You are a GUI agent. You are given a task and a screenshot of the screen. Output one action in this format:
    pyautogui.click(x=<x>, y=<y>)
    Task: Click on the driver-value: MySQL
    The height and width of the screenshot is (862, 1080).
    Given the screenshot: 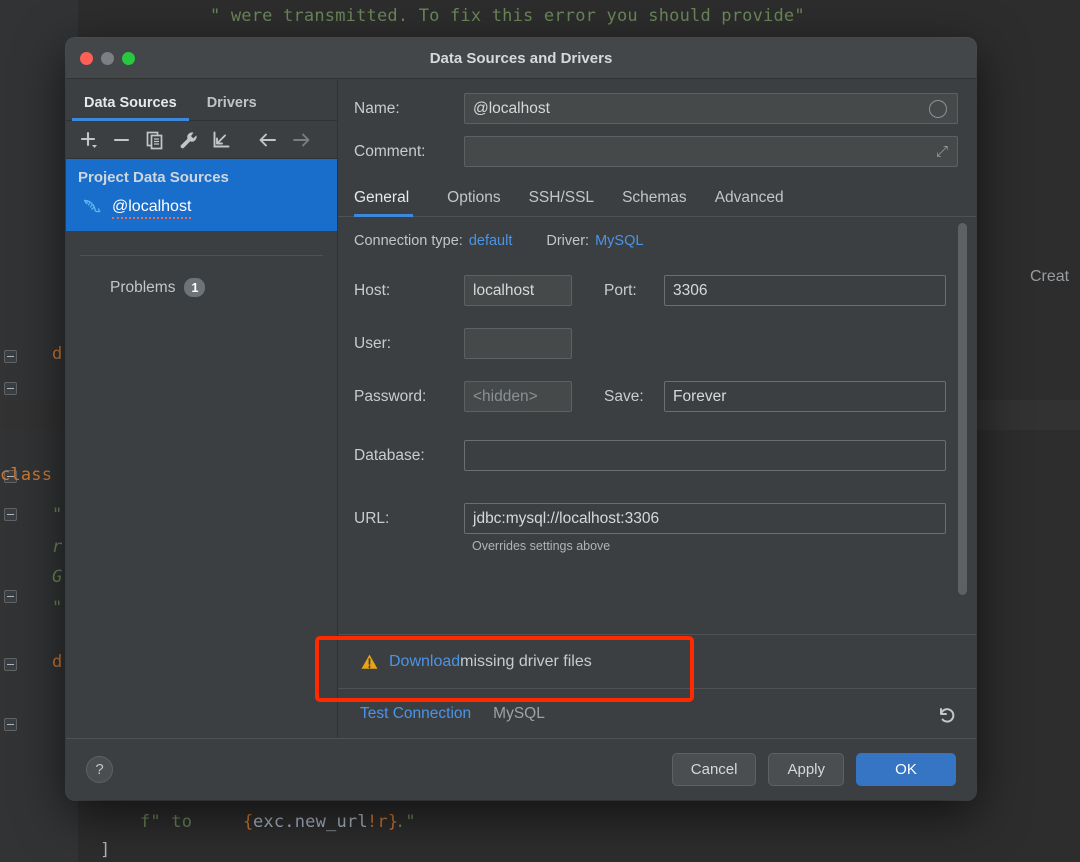 What is the action you would take?
    pyautogui.click(x=619, y=241)
    